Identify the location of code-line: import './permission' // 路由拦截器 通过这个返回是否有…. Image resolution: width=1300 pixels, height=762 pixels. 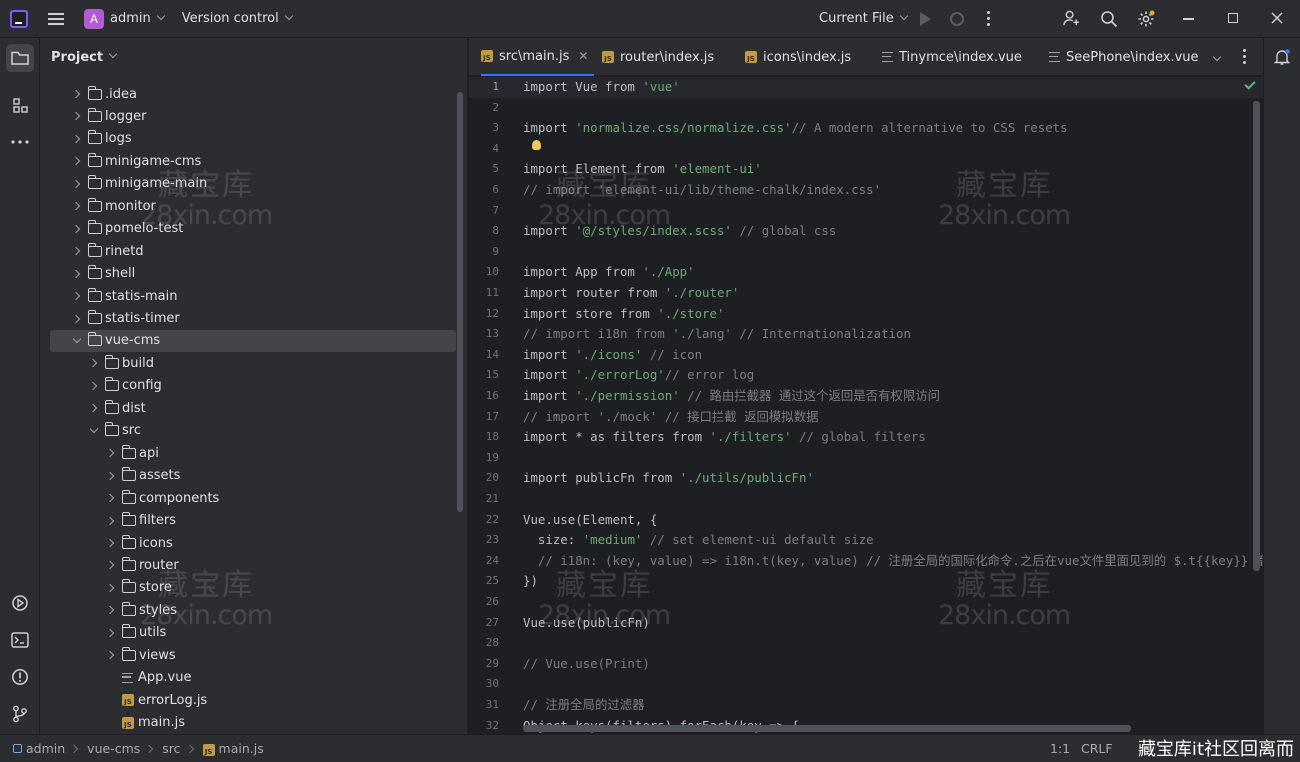
(731, 396).